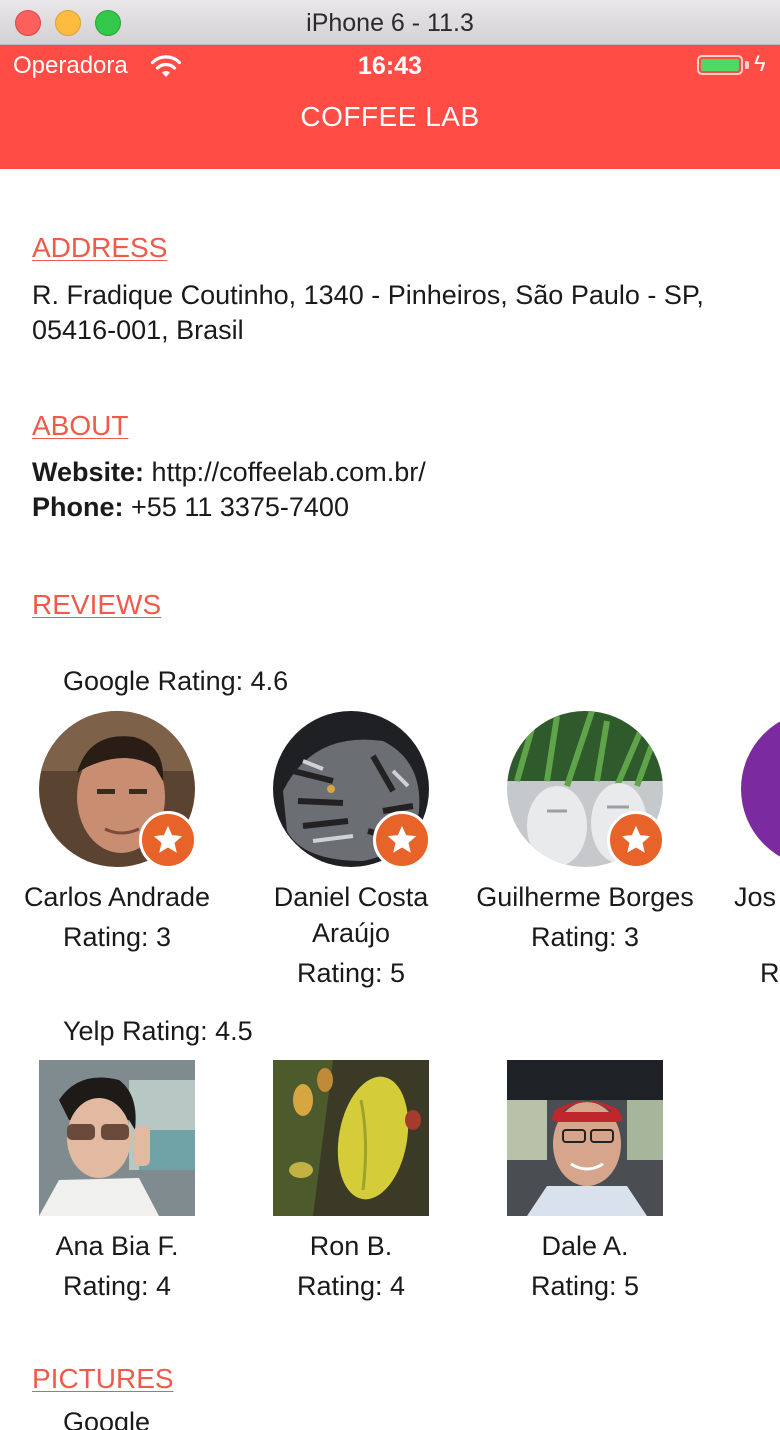 The width and height of the screenshot is (780, 1430). Describe the element at coordinates (351, 1246) in the screenshot. I see `reviewer-name: Ron B.` at that location.